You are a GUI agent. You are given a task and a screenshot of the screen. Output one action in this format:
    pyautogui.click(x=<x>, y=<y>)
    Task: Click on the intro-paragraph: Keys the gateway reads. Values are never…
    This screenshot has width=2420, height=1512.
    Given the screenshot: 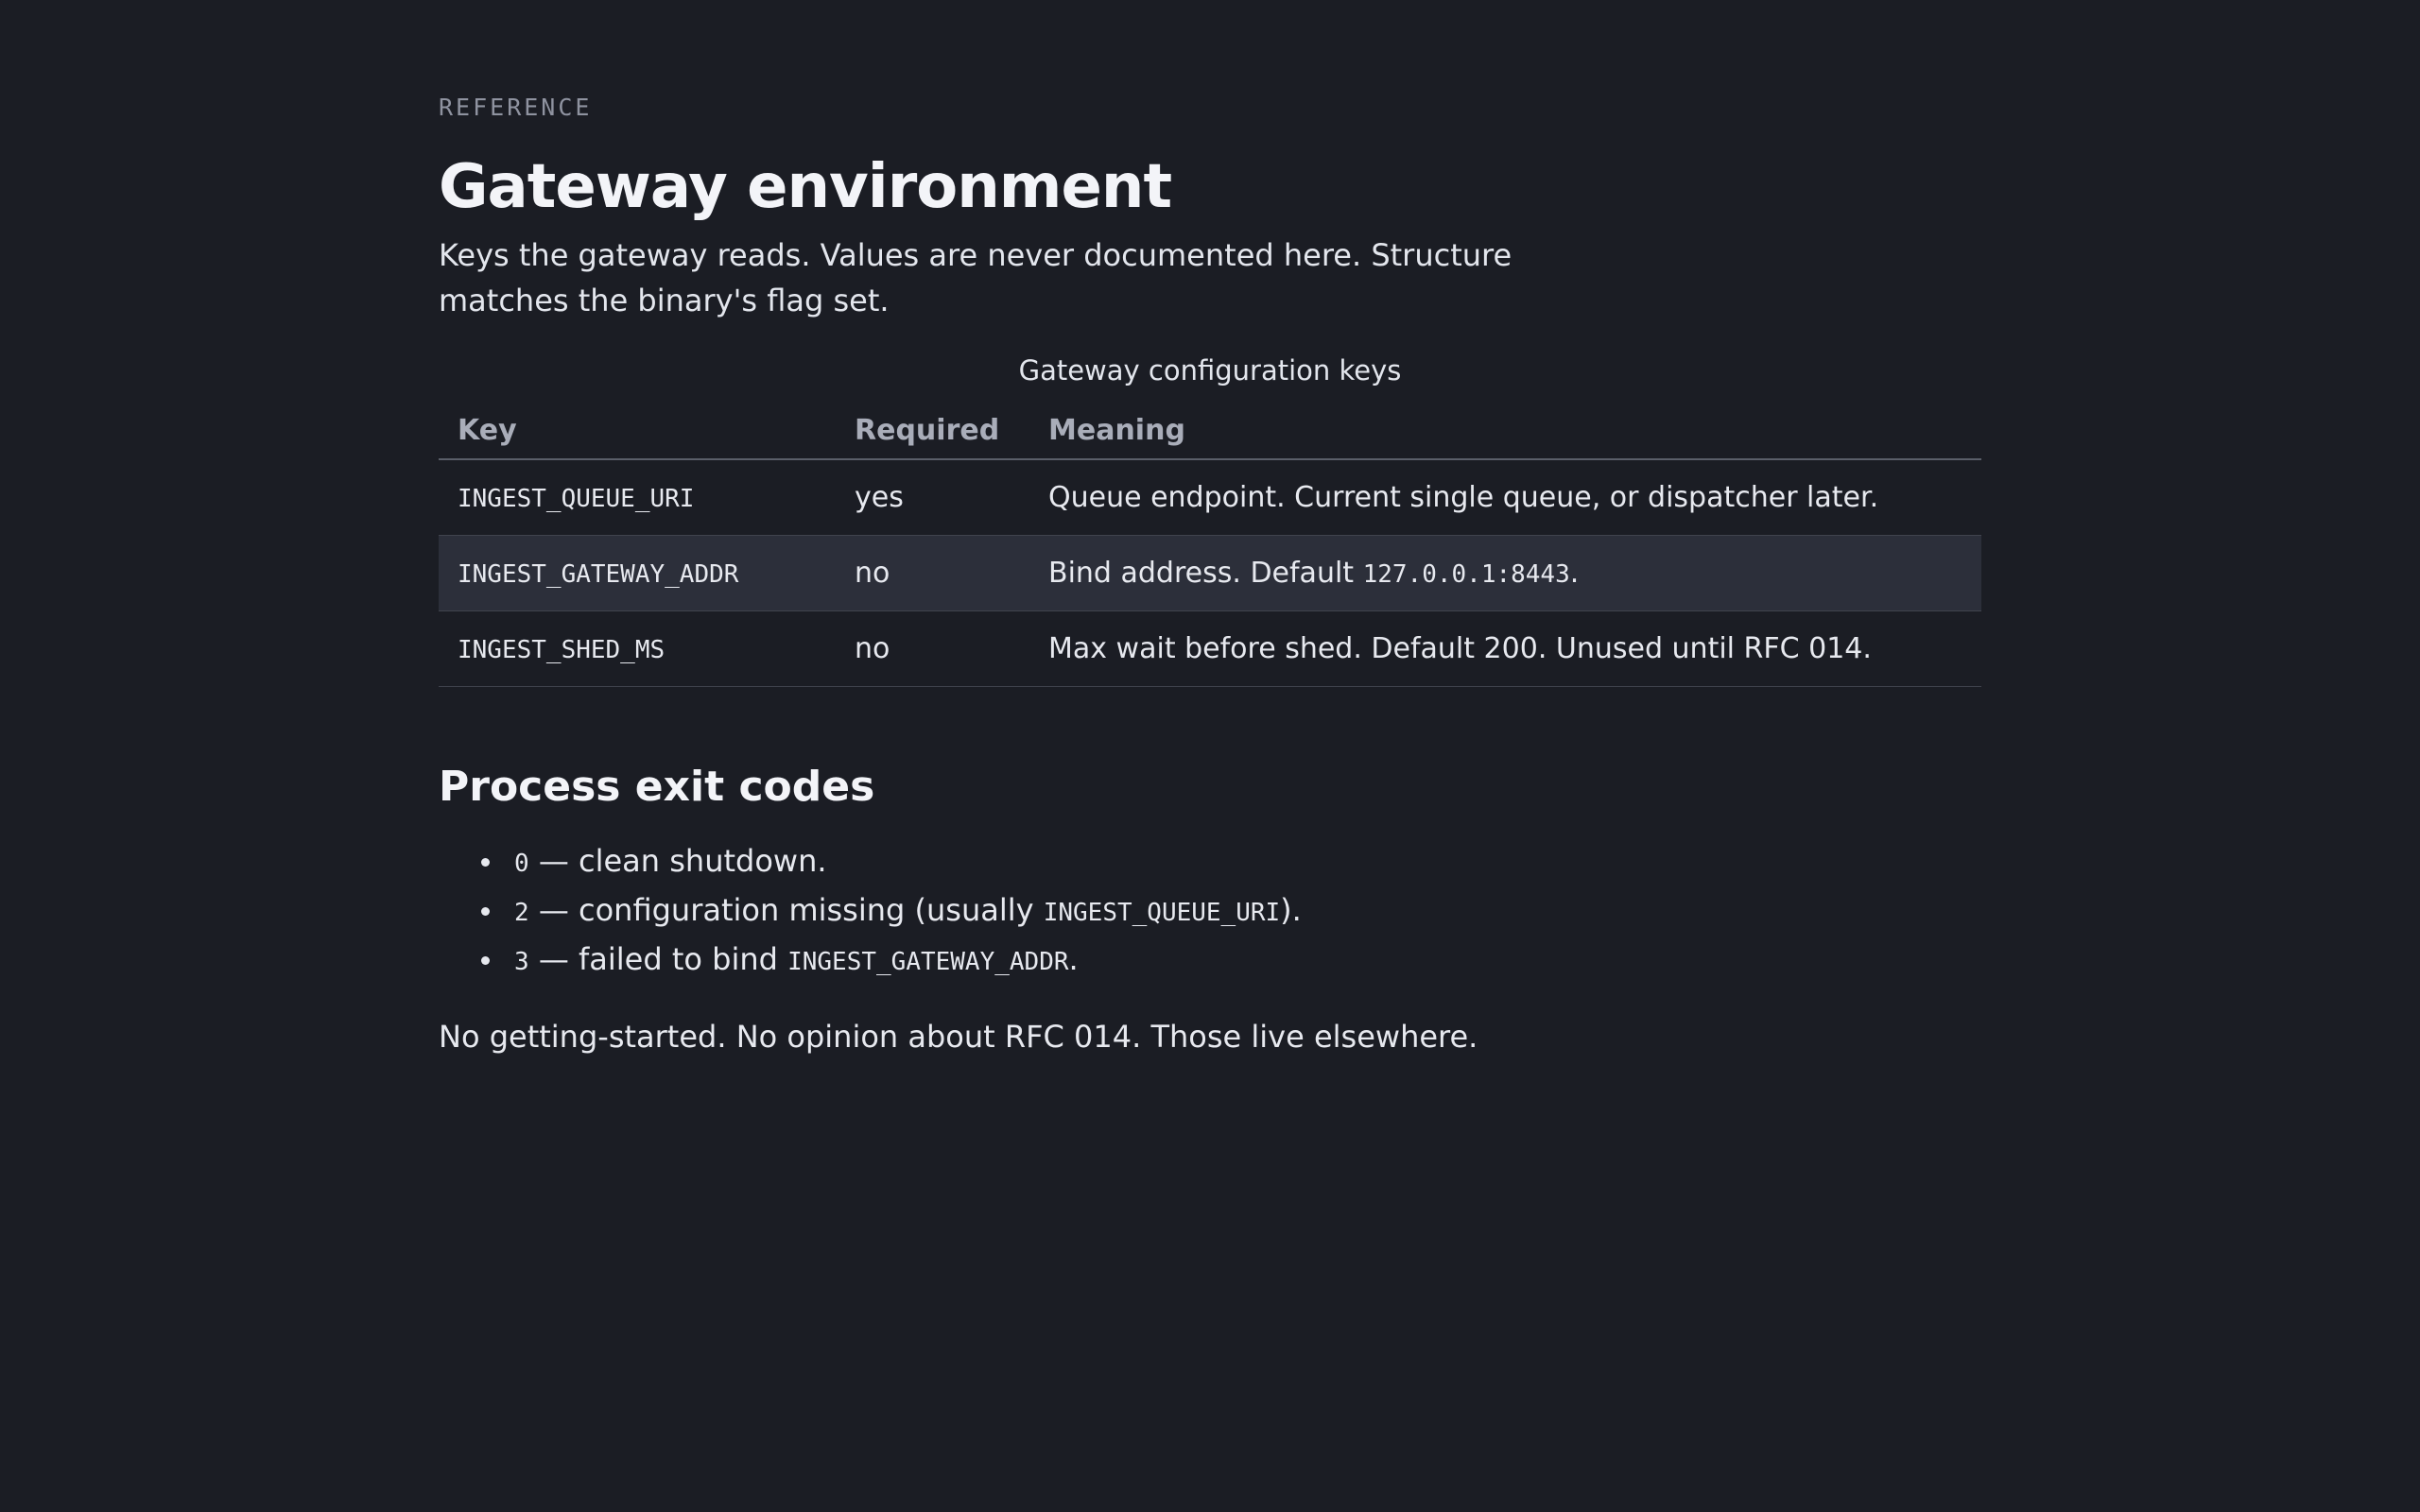 What is the action you would take?
    pyautogui.click(x=976, y=277)
    